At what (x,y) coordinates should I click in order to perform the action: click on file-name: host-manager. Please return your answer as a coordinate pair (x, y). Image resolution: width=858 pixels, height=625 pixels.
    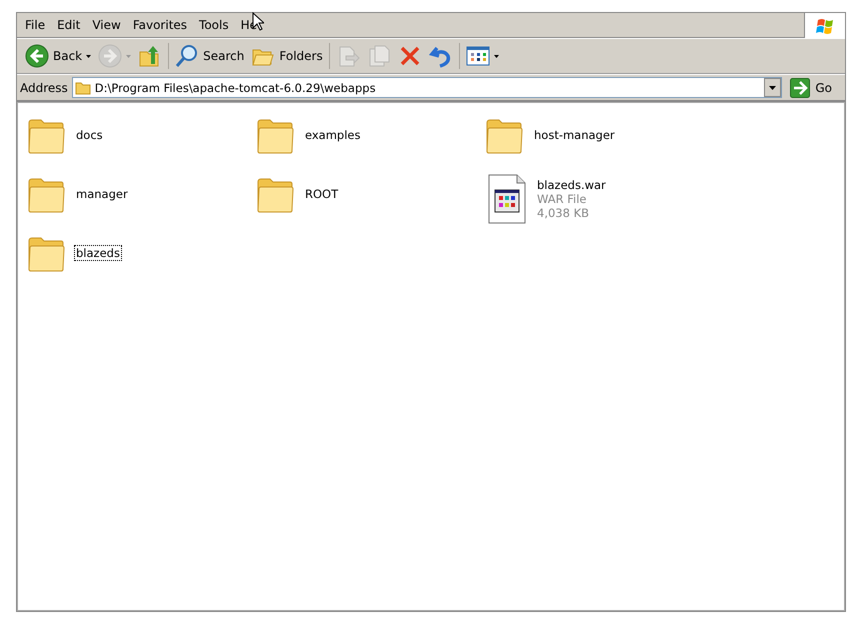
    Looking at the image, I should click on (574, 135).